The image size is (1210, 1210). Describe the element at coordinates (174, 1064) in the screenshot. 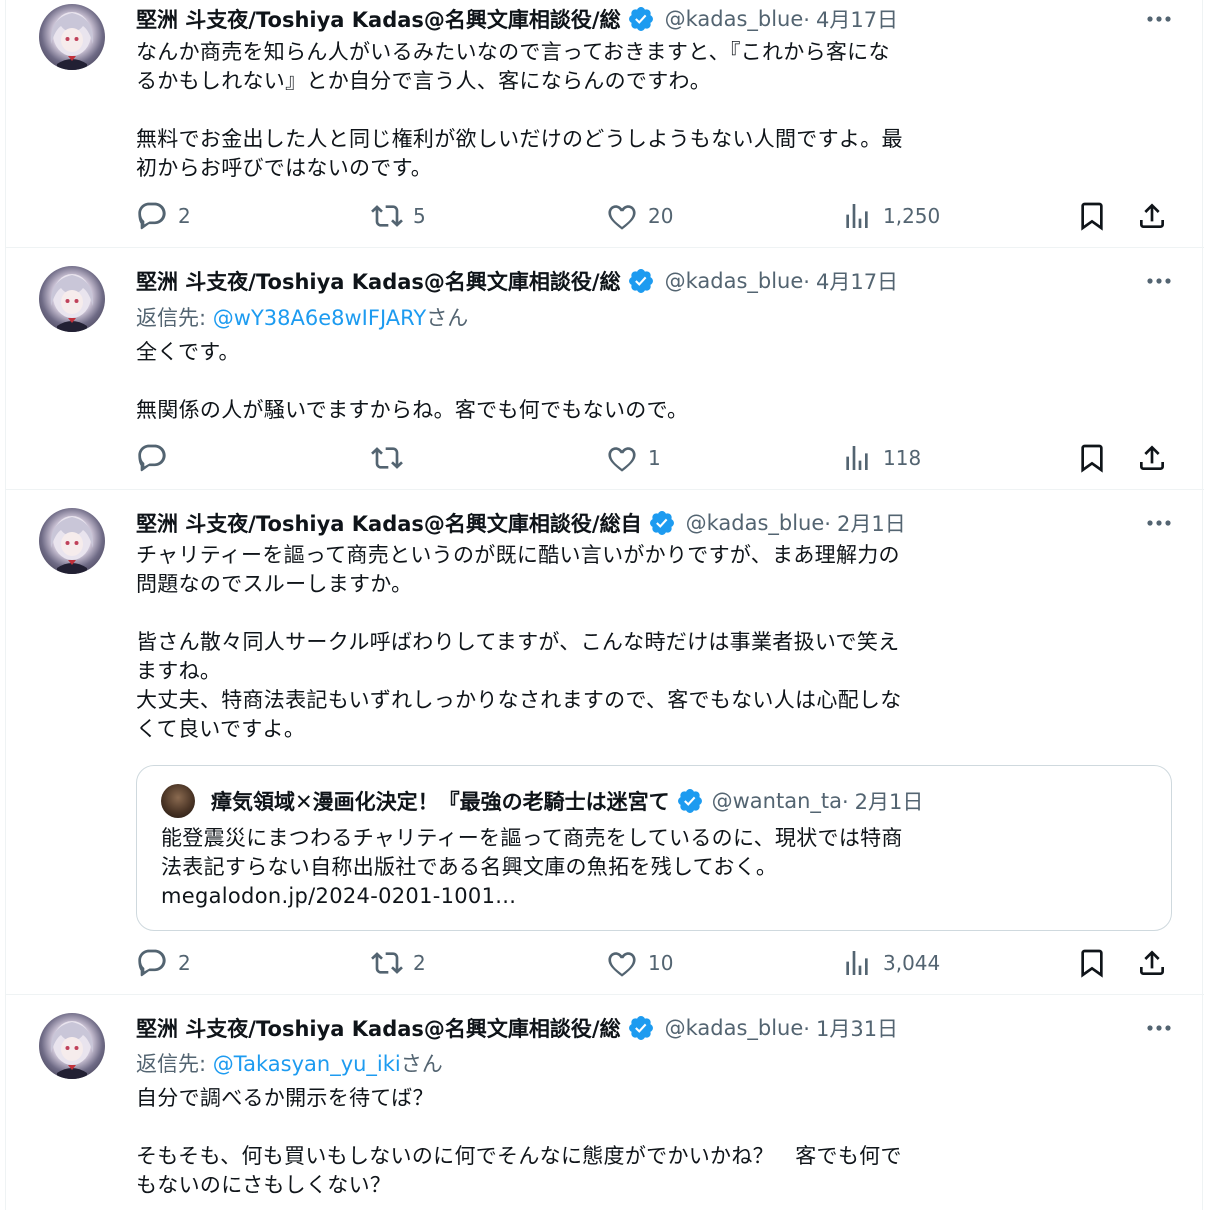

I see `reply-prefix: 返信先:` at that location.